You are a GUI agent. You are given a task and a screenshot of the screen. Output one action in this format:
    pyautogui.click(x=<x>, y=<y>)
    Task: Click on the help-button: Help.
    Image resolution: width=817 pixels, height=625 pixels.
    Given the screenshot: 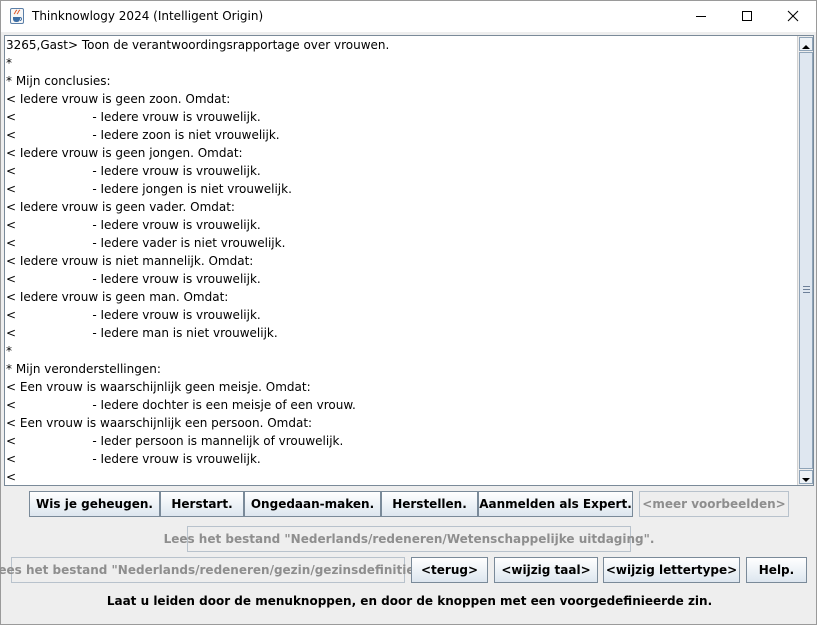 What is the action you would take?
    pyautogui.click(x=776, y=570)
    